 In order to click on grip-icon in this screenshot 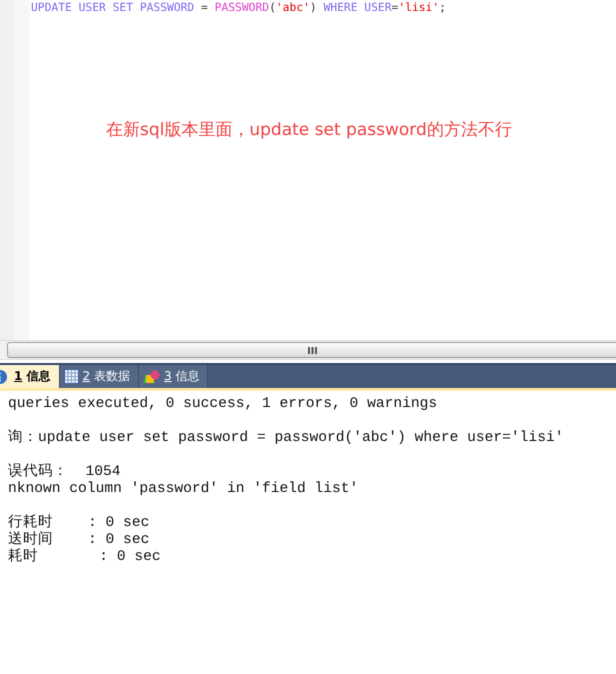, I will do `click(312, 350)`.